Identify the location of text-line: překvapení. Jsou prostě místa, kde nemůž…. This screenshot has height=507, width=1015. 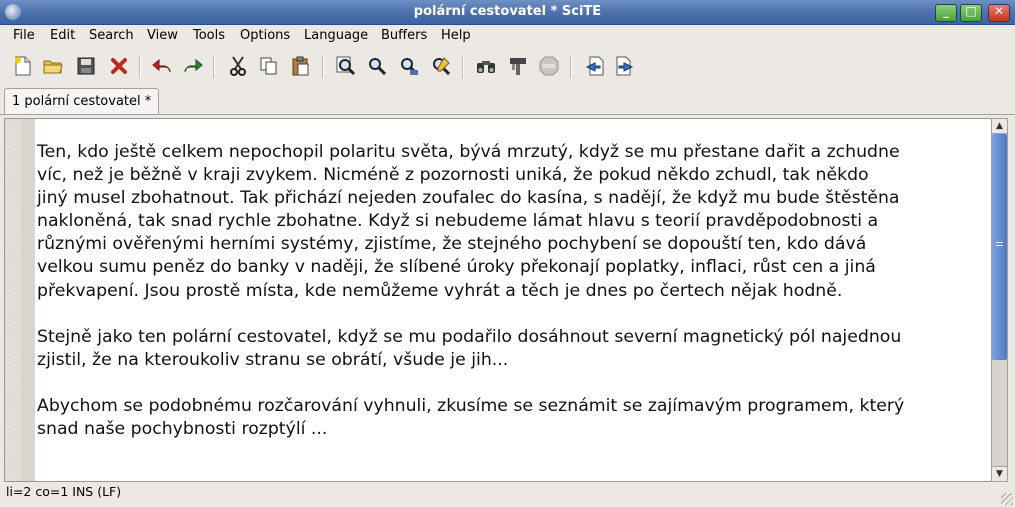
(509, 291).